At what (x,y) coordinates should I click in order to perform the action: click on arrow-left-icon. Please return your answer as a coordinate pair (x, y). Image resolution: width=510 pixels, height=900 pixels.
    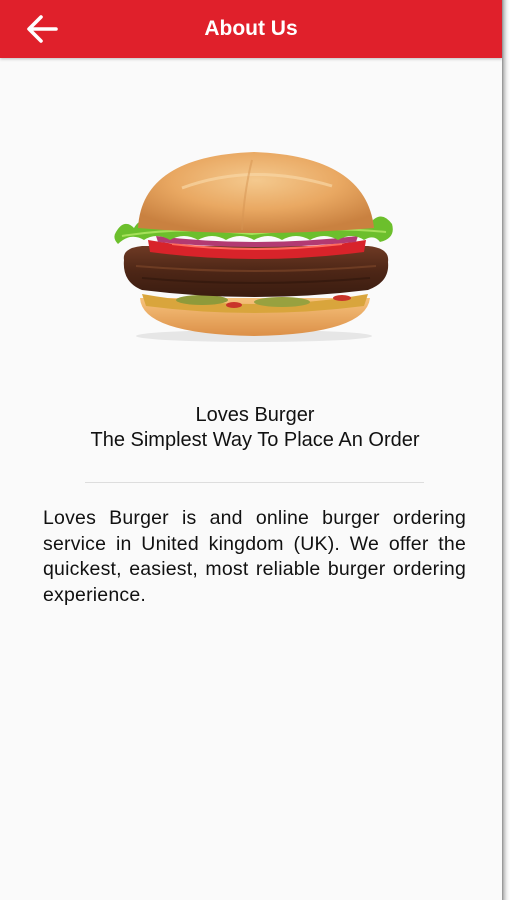
    Looking at the image, I should click on (42, 29).